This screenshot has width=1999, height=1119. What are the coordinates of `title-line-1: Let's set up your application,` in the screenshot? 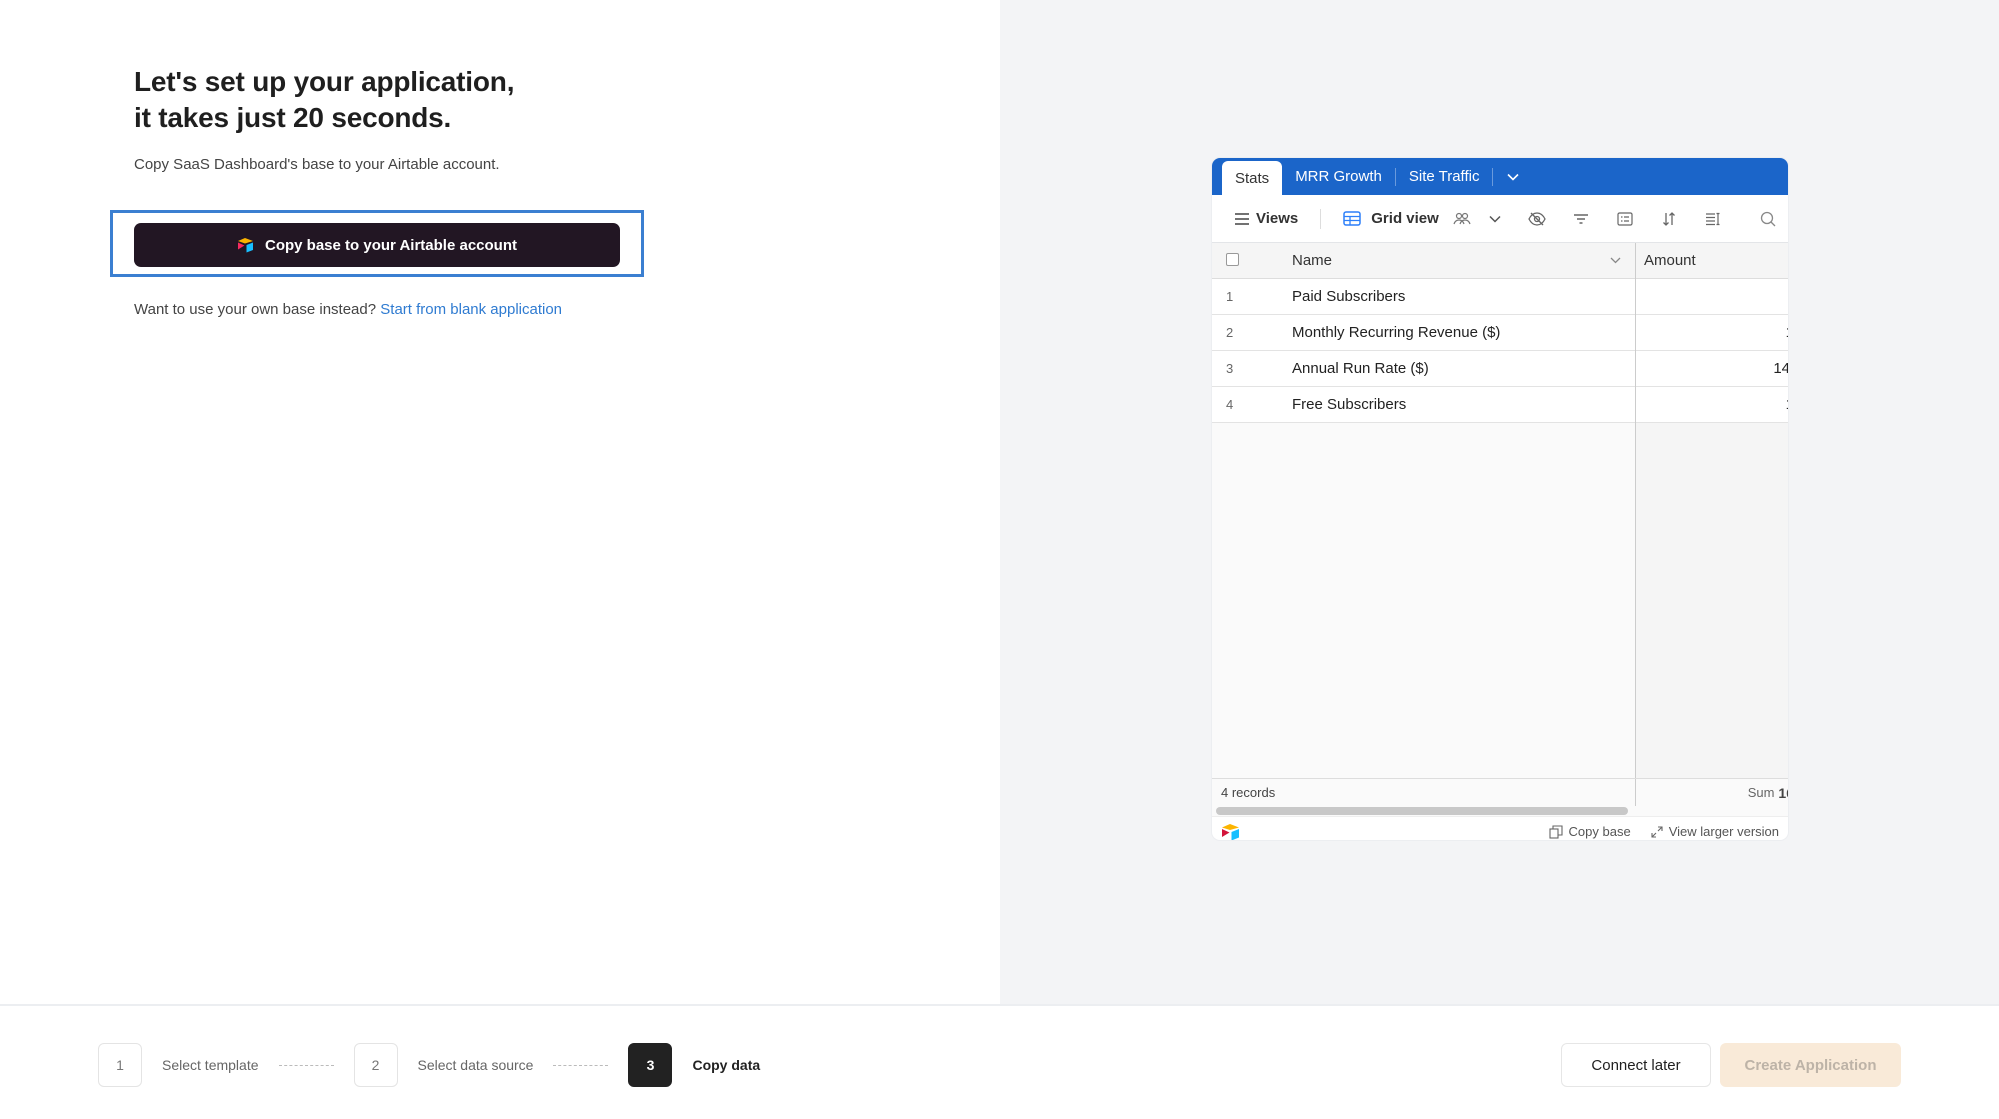 It's located at (324, 81).